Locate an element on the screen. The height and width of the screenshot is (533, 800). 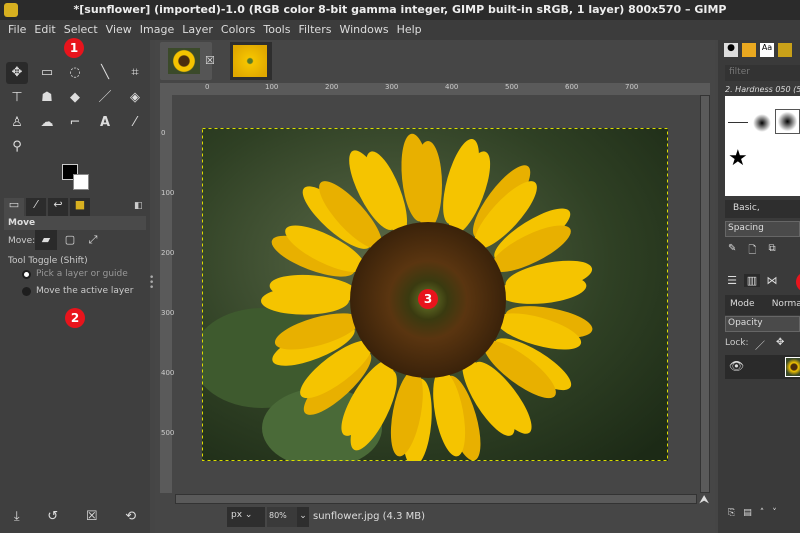
ruler-tick: 100 is located at coordinates (272, 87).